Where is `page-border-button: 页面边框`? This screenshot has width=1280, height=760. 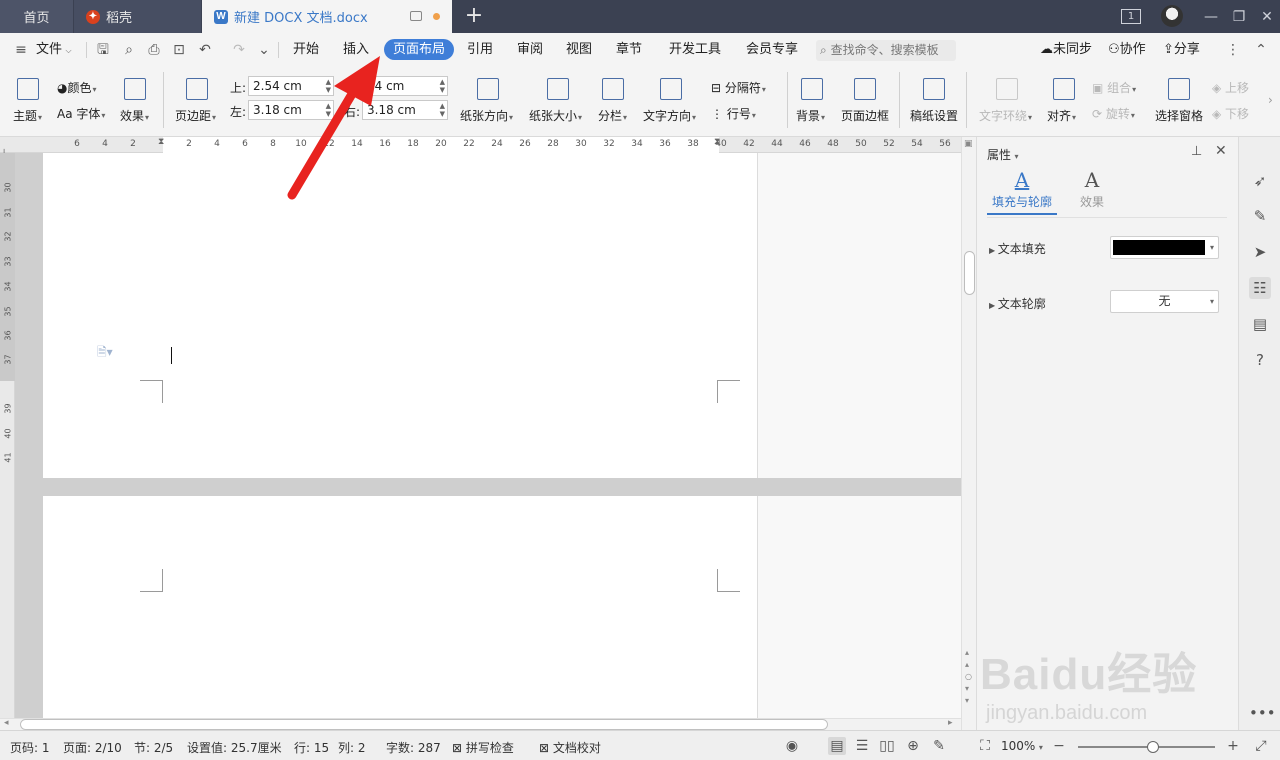 page-border-button: 页面边框 is located at coordinates (865, 115).